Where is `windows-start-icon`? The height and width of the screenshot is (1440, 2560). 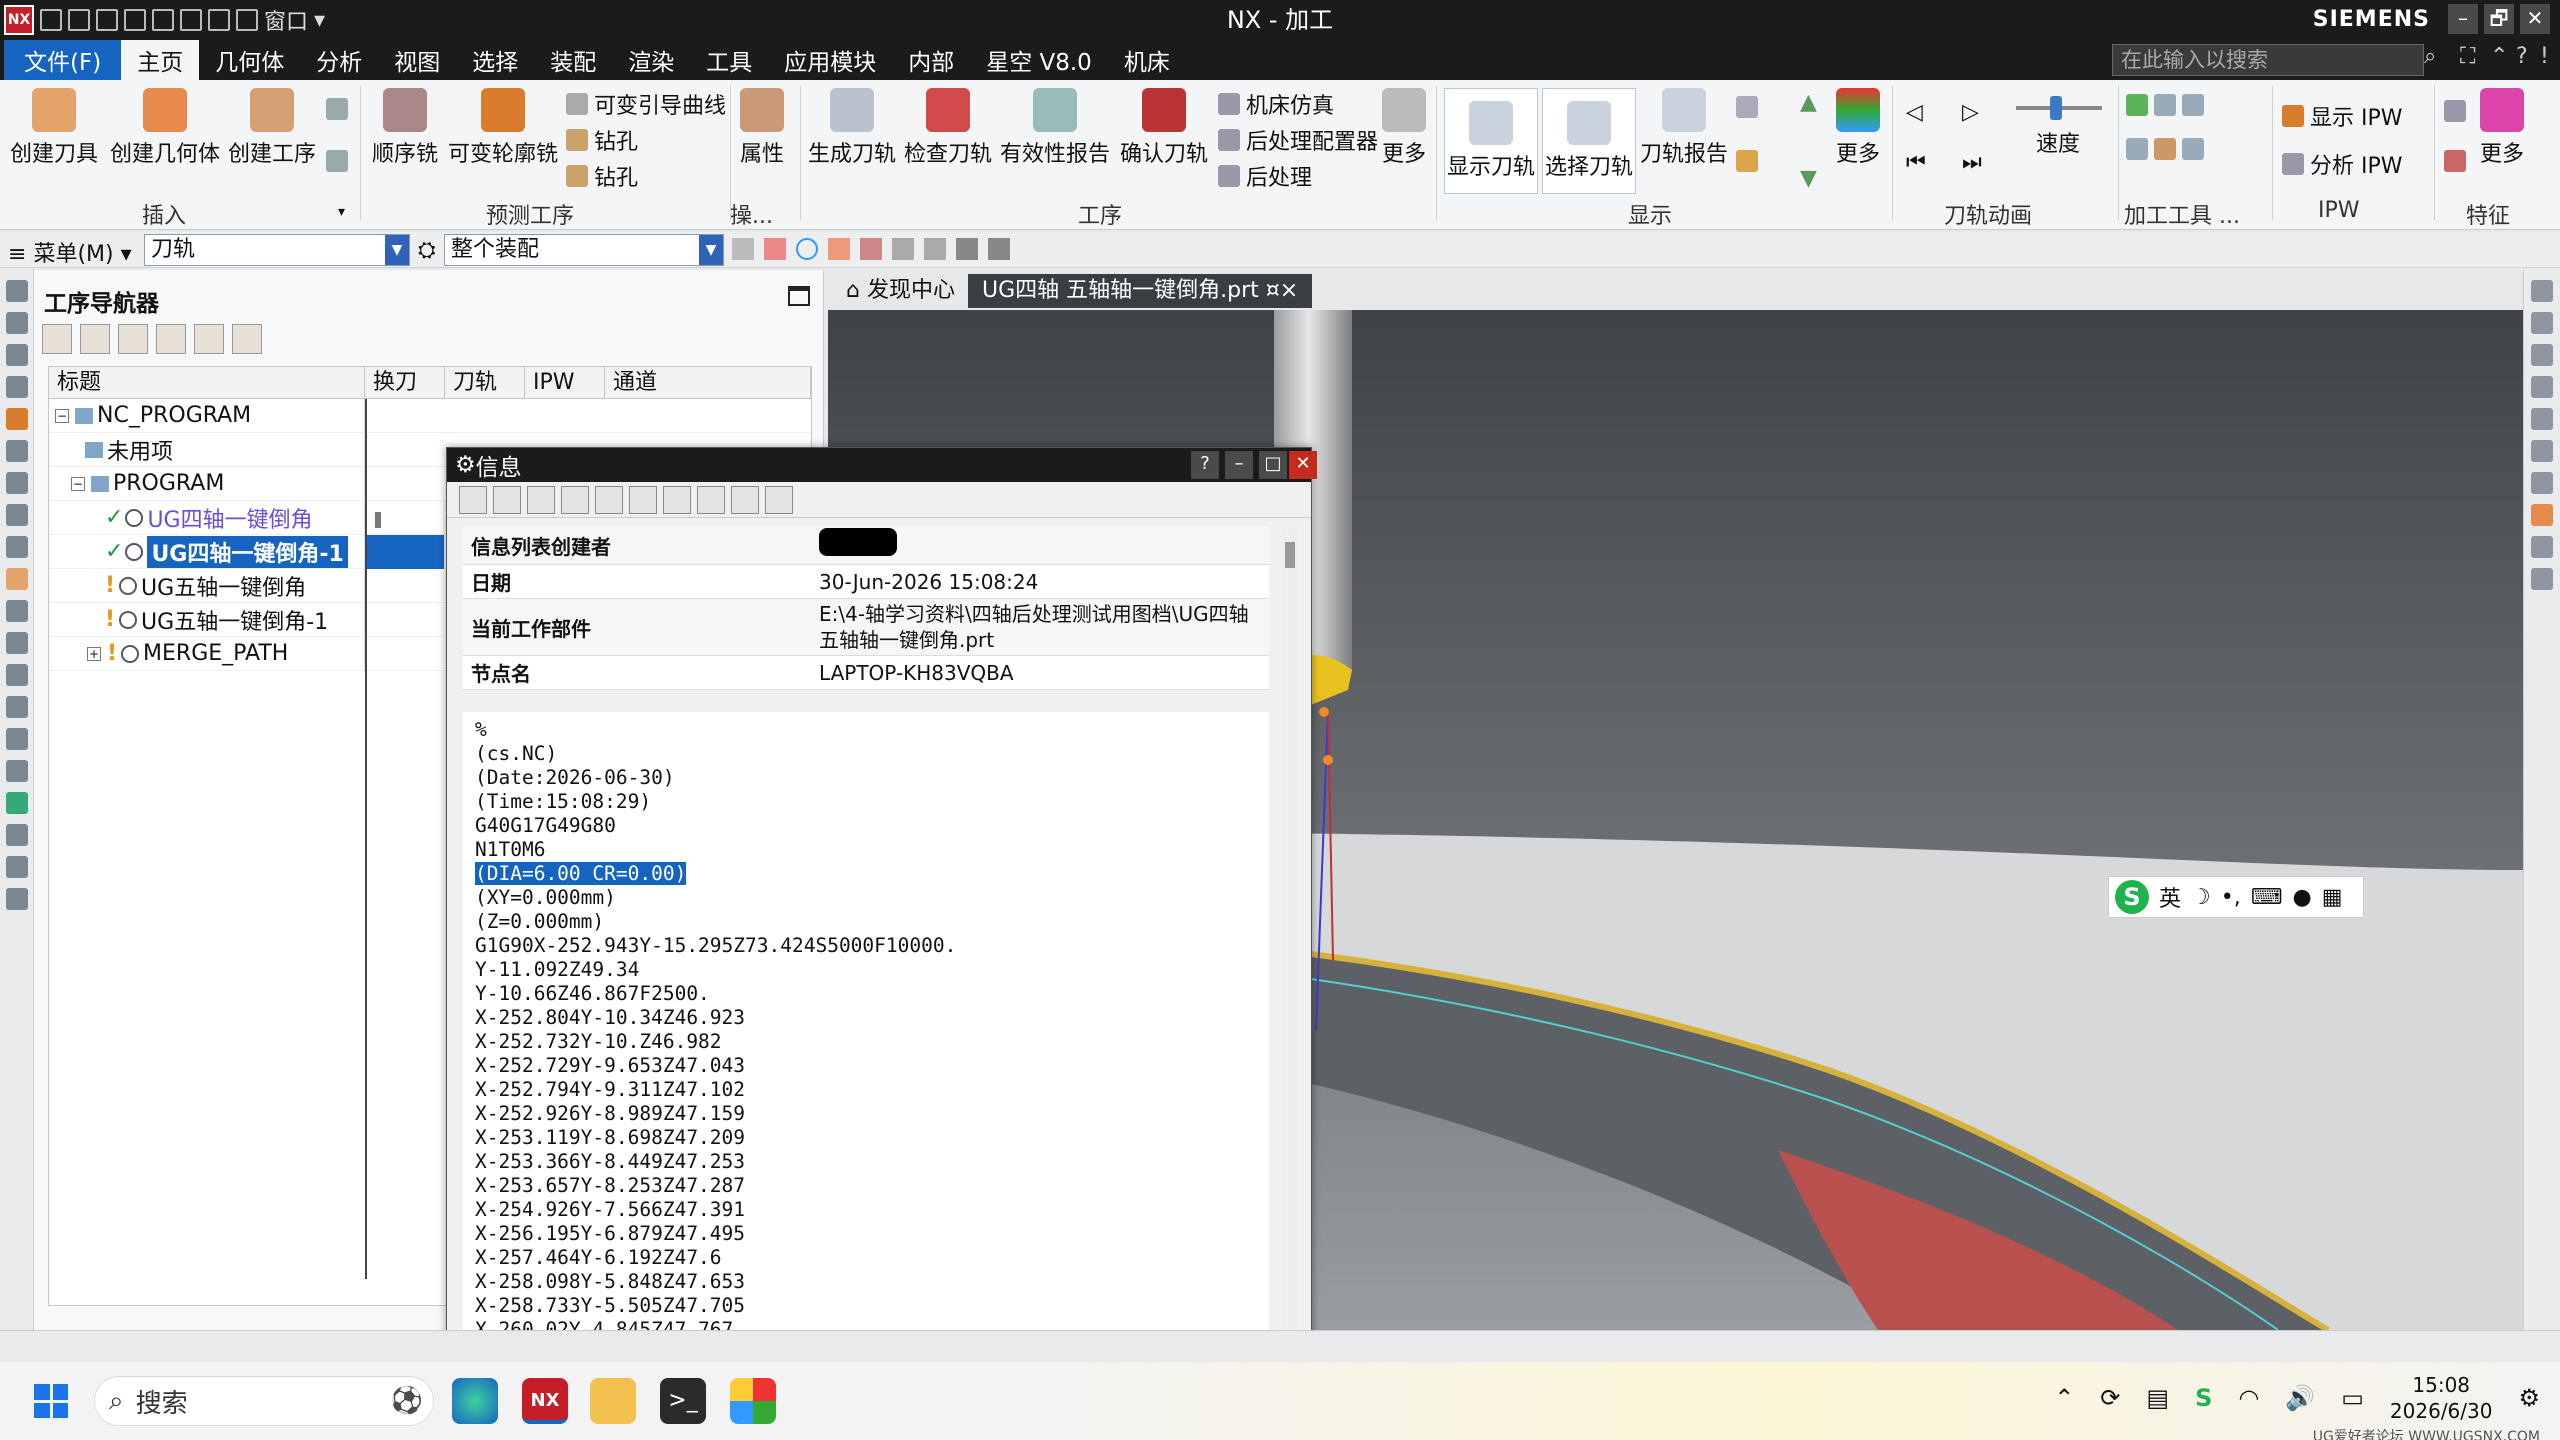
windows-start-icon is located at coordinates (51, 1401).